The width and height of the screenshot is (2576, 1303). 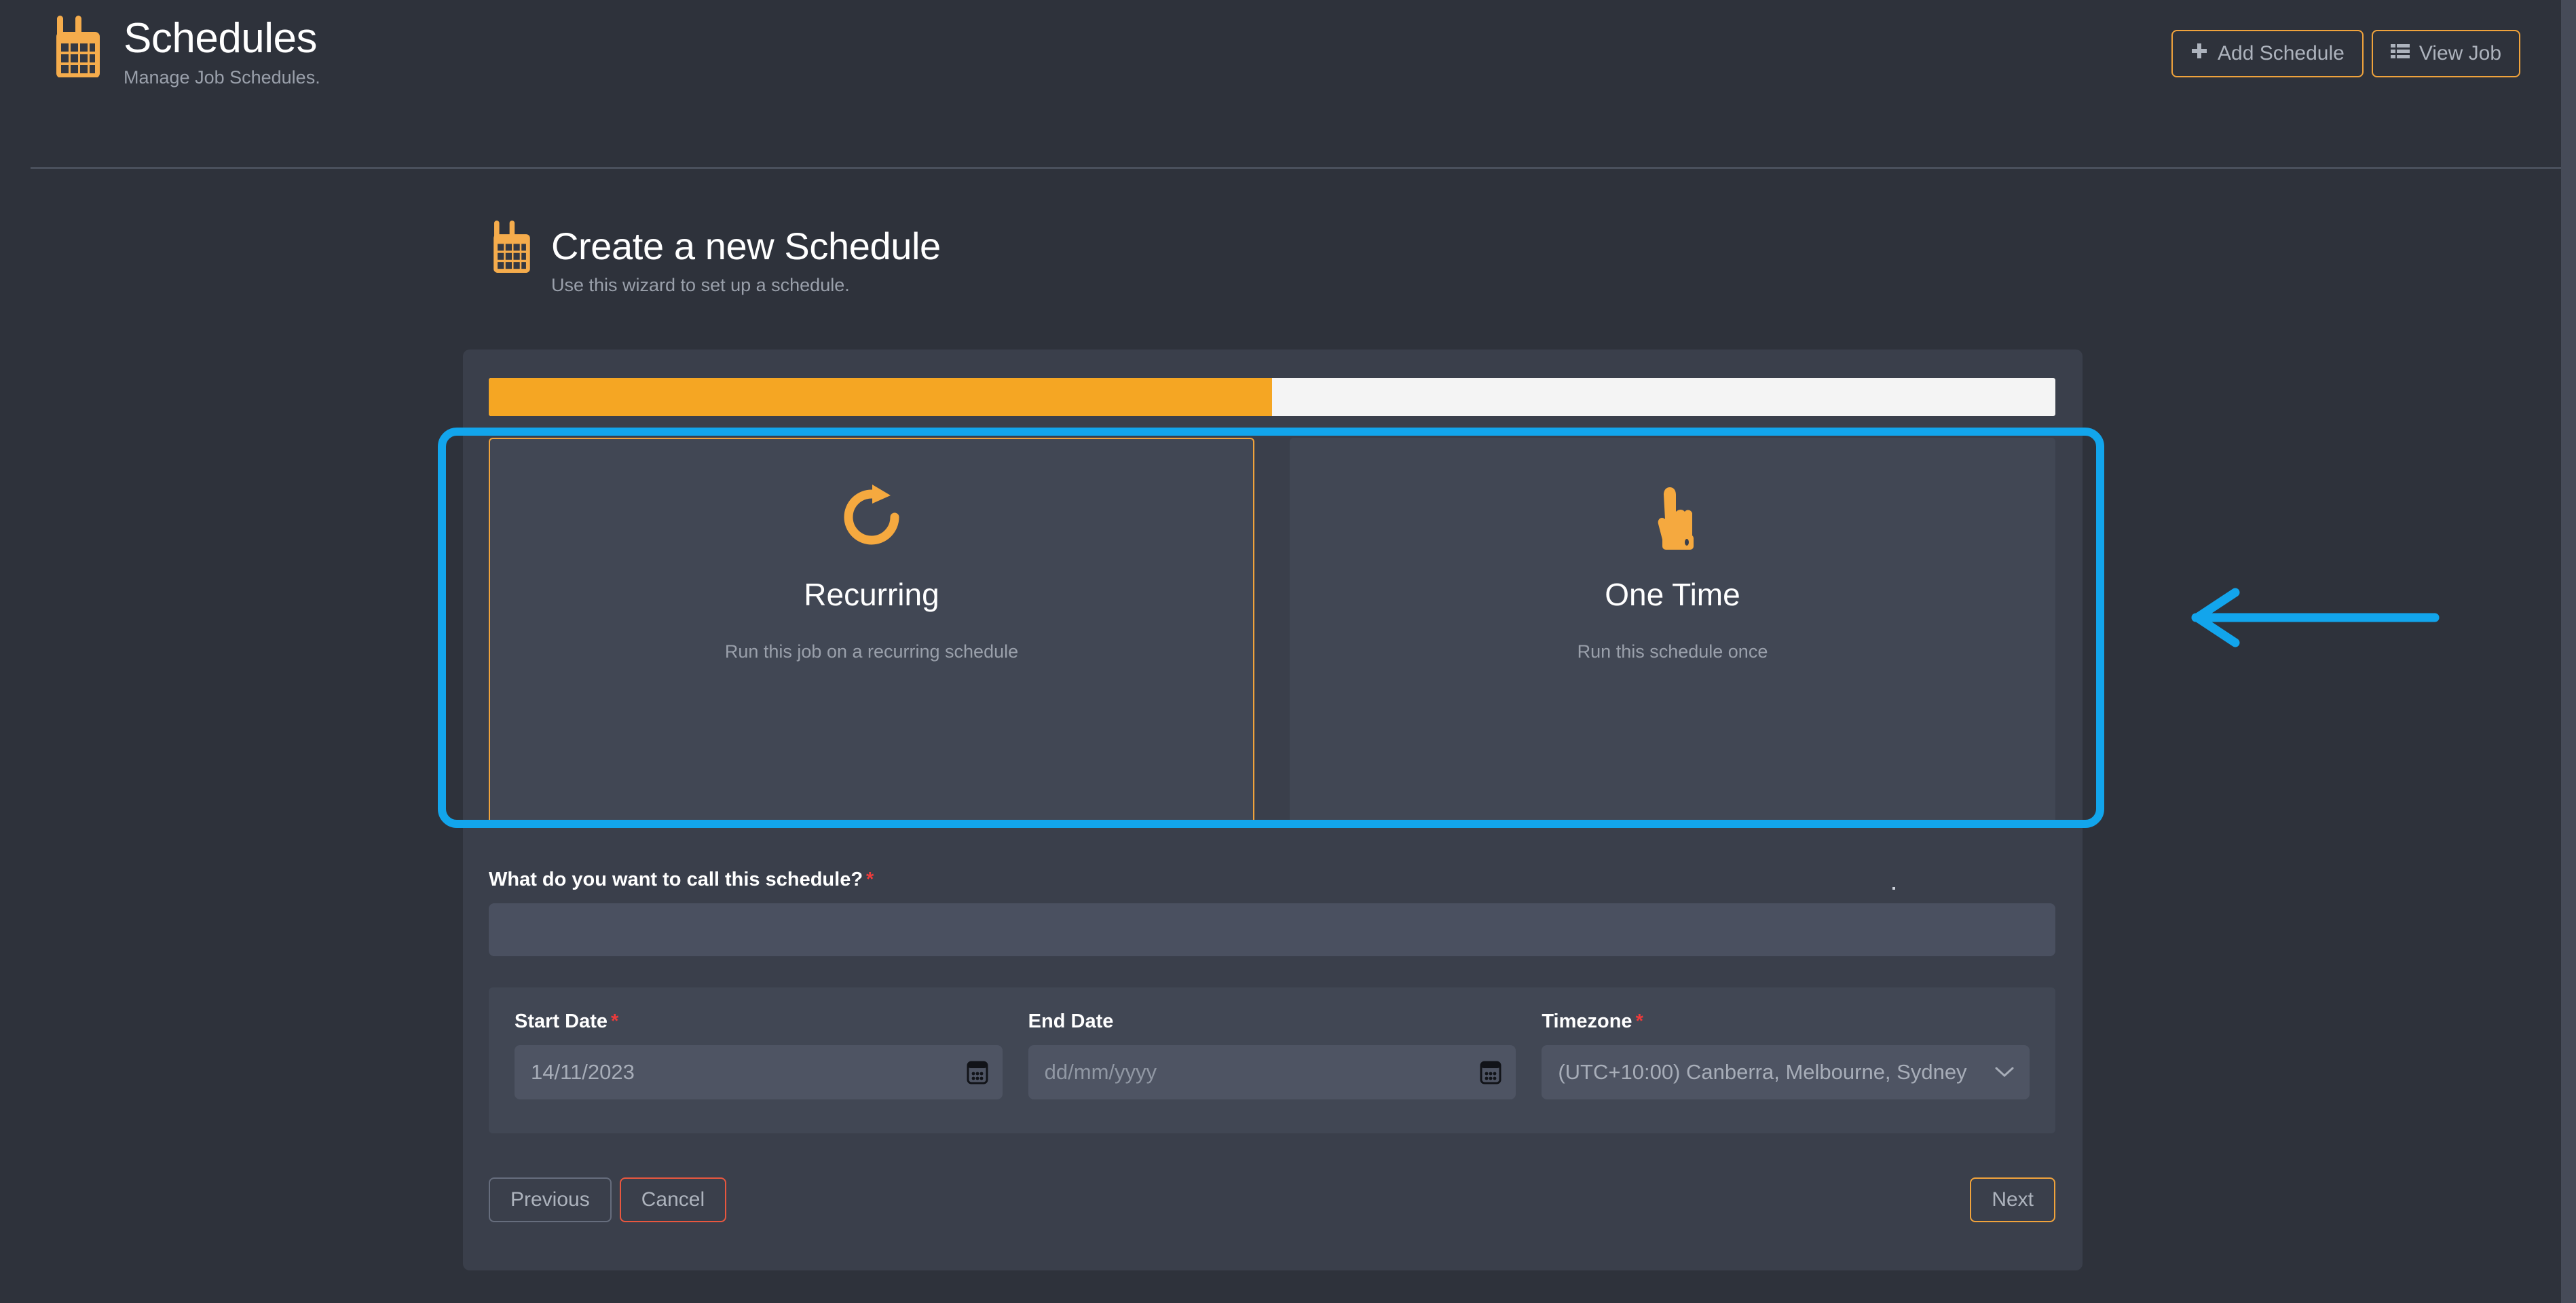 I want to click on view-job-button: View Job, so click(x=2445, y=53).